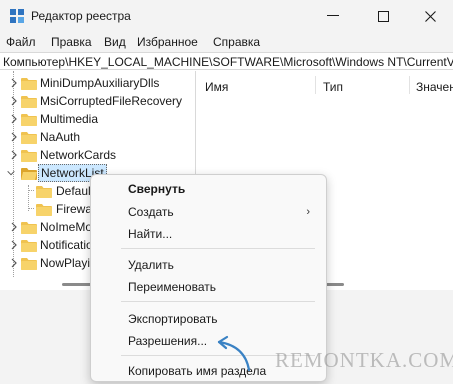  I want to click on tree-item-label: MiniDumpAuxiliaryDlls, so click(100, 83).